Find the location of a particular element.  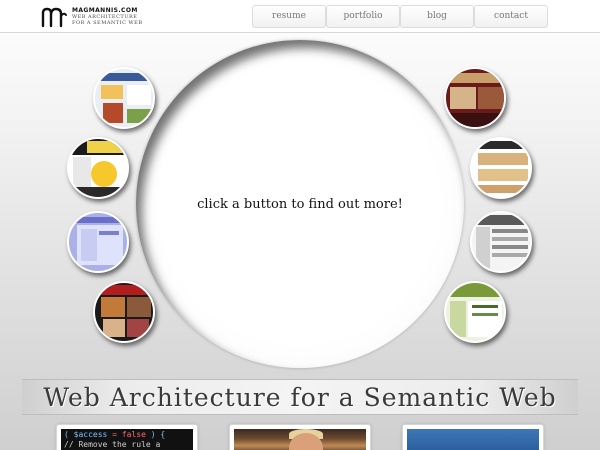

tagline-banner: Web Architecture for a Semantic Web is located at coordinates (300, 397).